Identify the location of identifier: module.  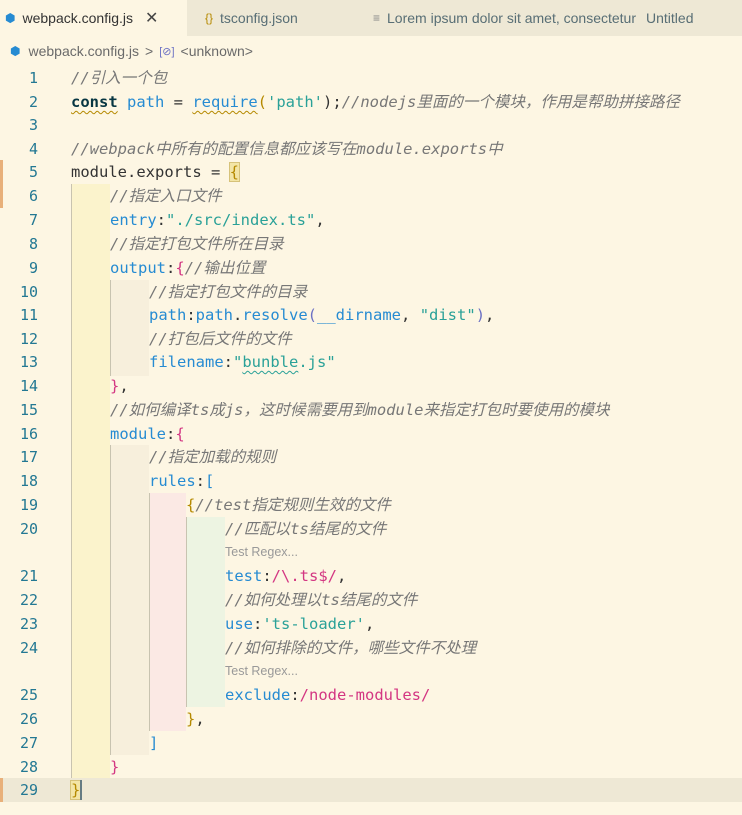
(99, 172).